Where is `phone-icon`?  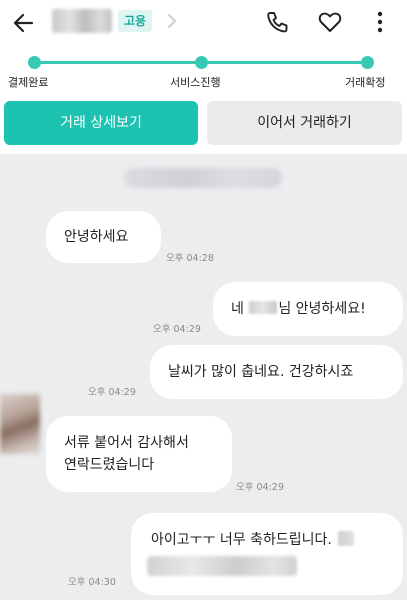
phone-icon is located at coordinates (277, 22).